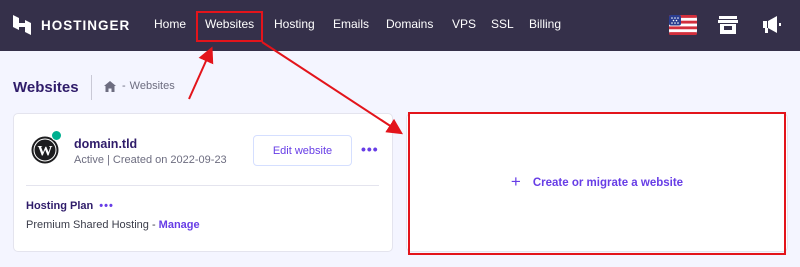 This screenshot has height=267, width=800. Describe the element at coordinates (370, 149) in the screenshot. I see `website-more-options-button: •••` at that location.